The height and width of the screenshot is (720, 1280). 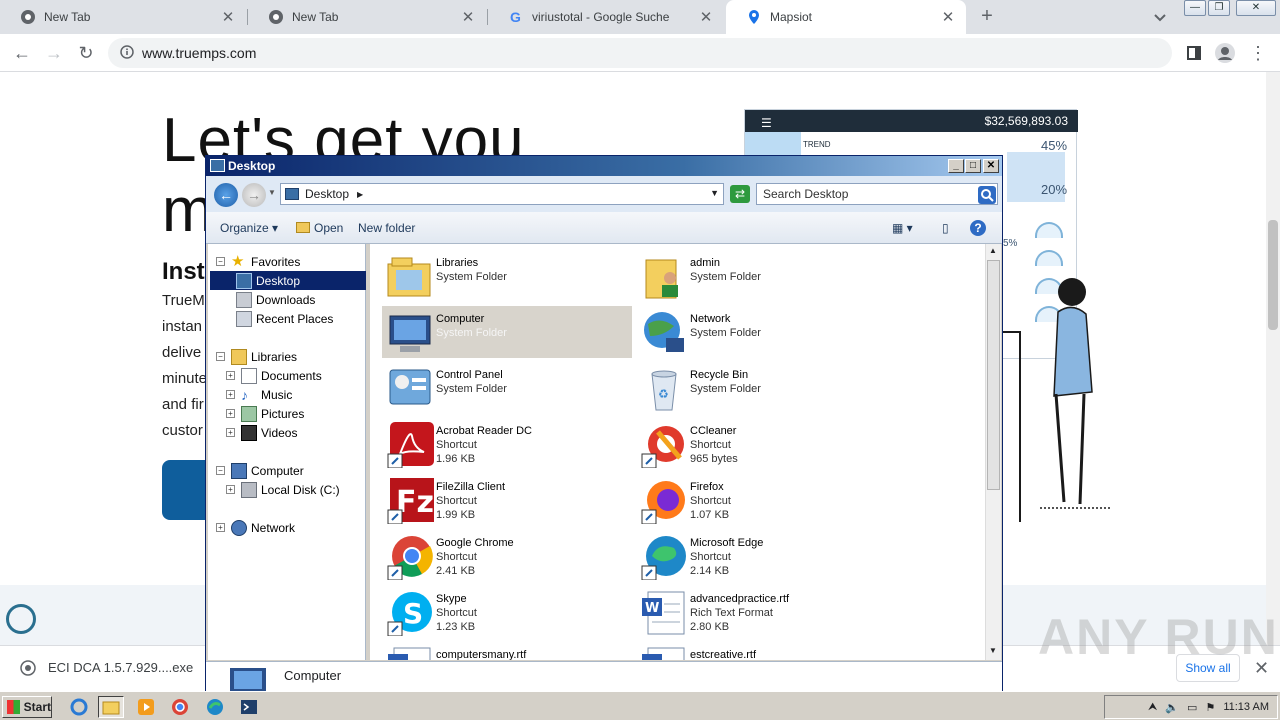 I want to click on explorer-address-bar: Desktop ▶ ▼, so click(x=502, y=194).